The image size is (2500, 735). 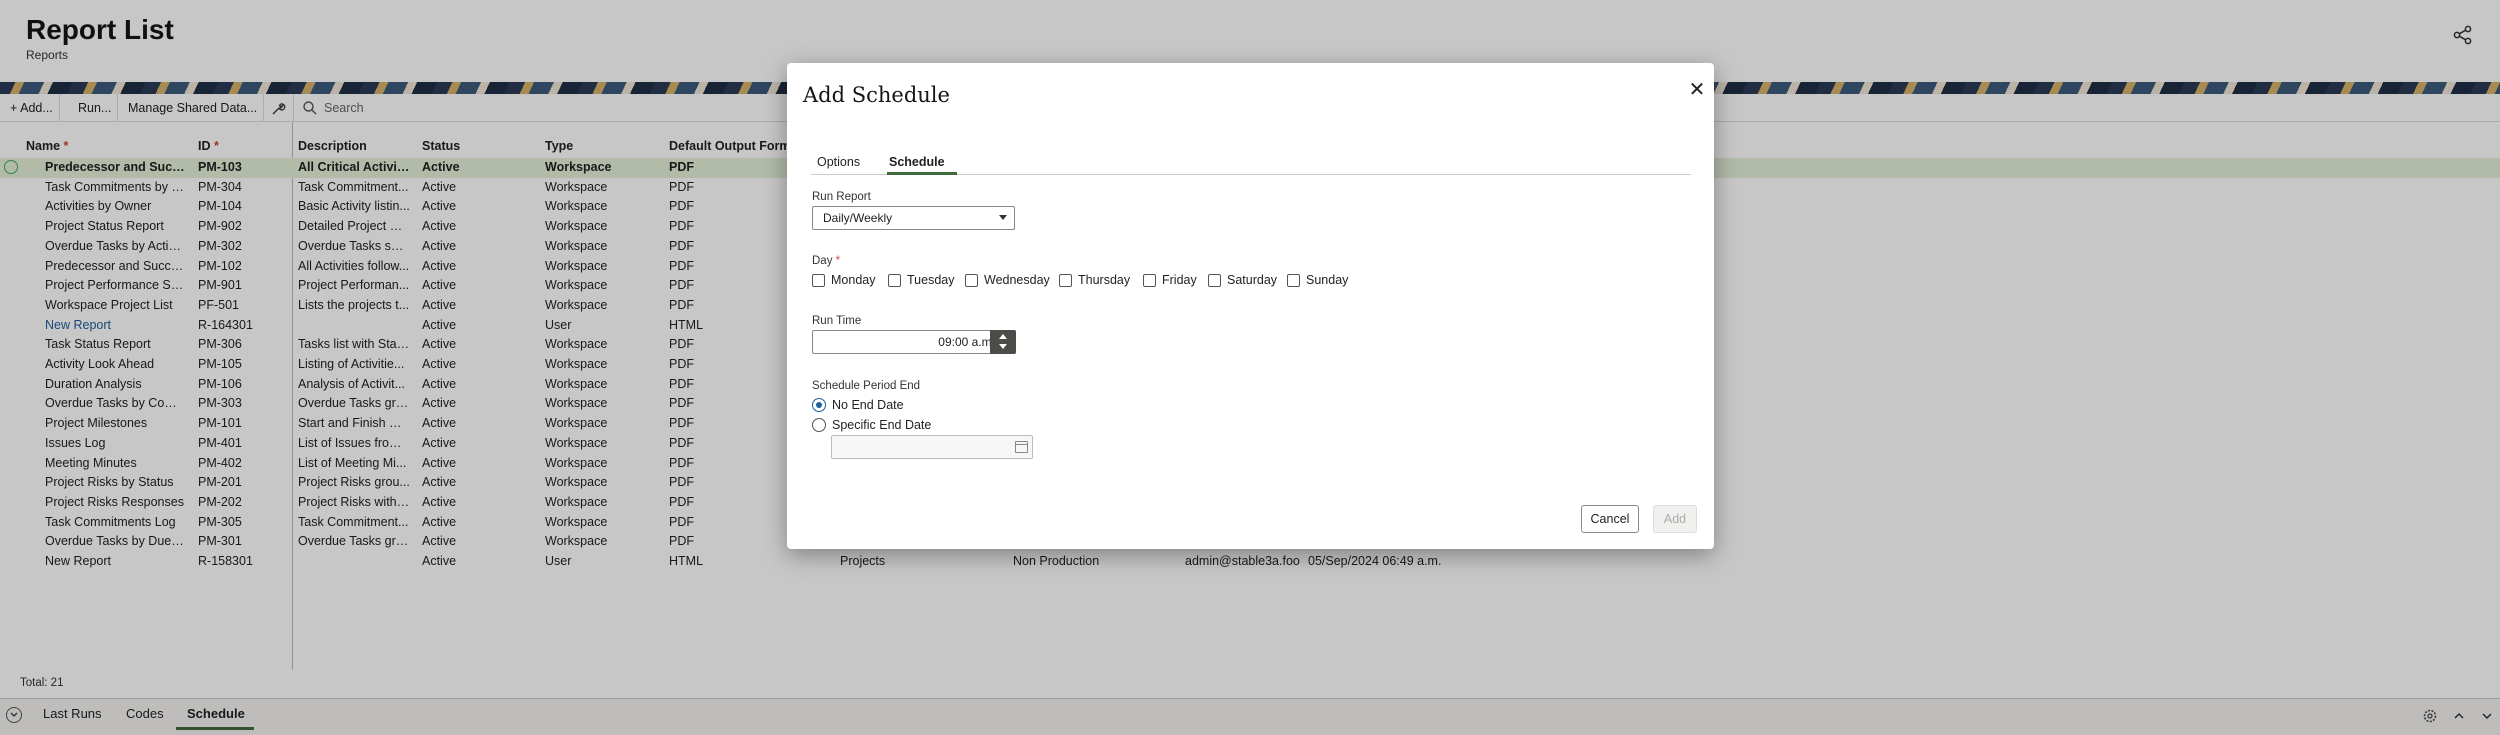 What do you see at coordinates (1327, 280) in the screenshot?
I see `checkbox-label-sunday: Sunday` at bounding box center [1327, 280].